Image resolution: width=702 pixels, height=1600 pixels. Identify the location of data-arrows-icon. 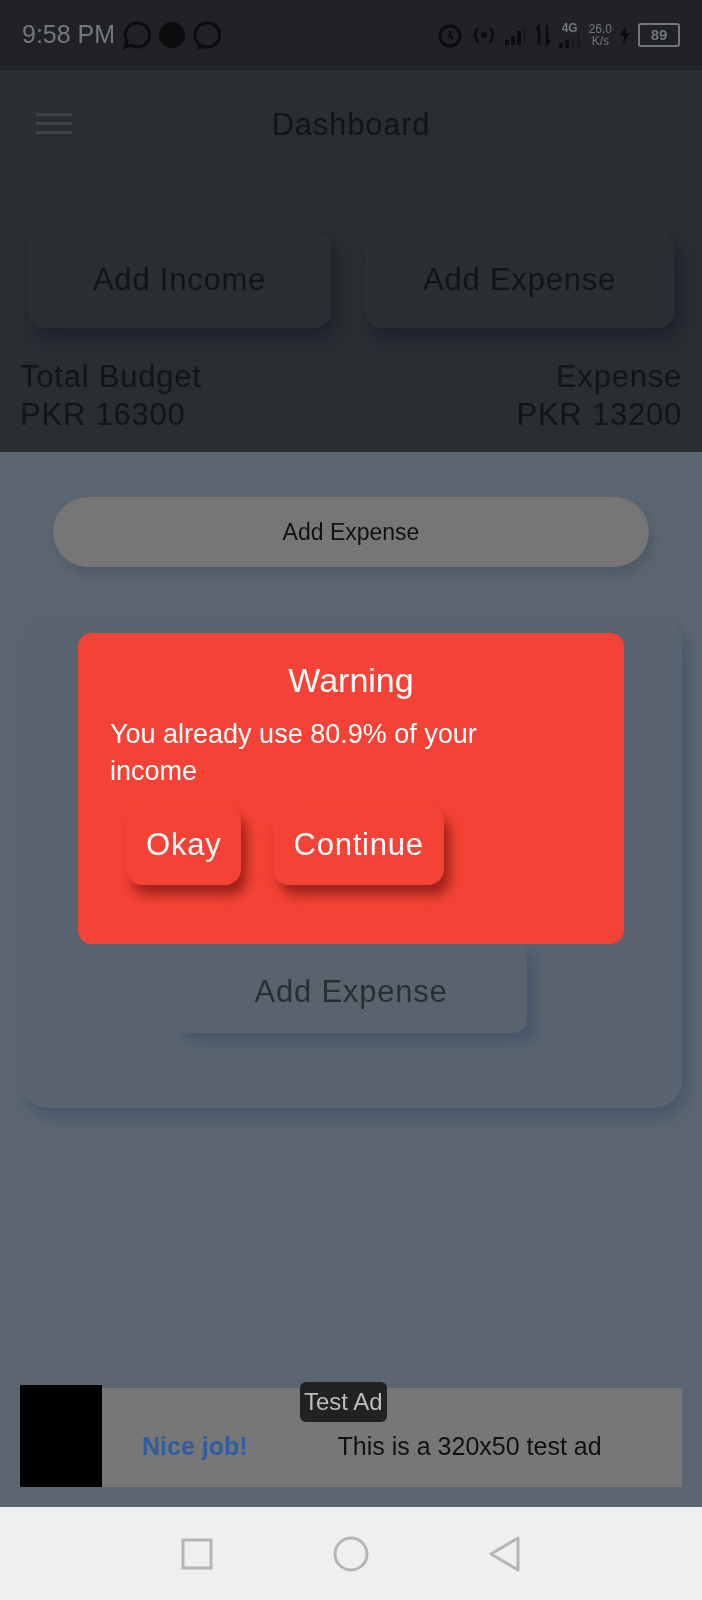
(542, 35).